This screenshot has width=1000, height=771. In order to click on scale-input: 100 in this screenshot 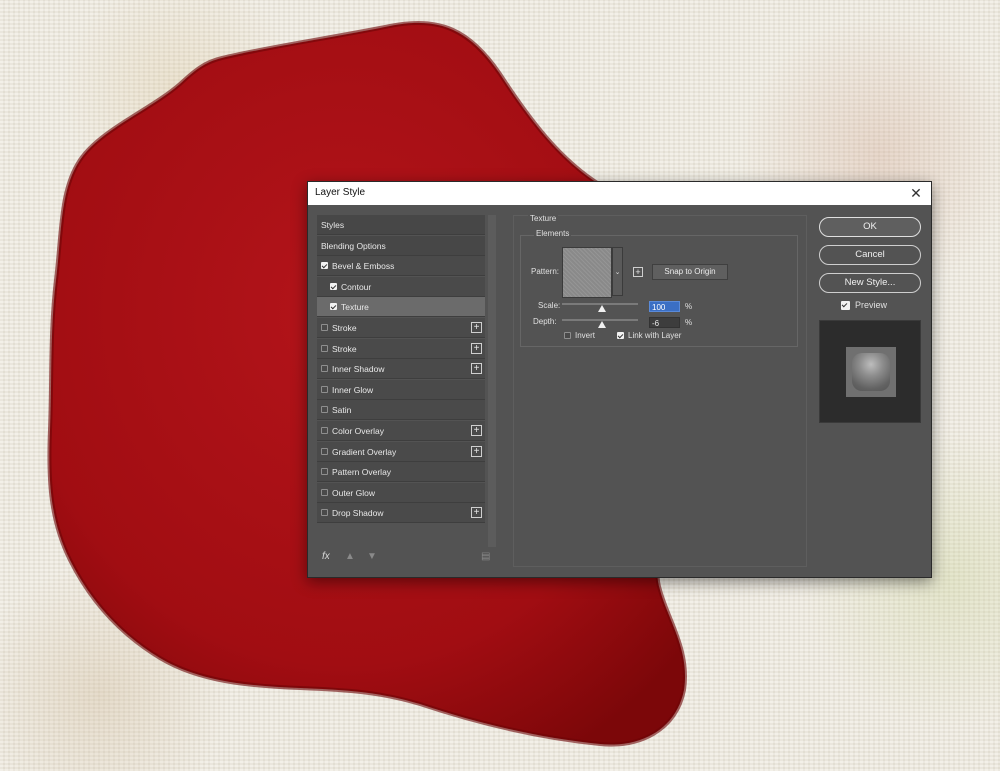, I will do `click(664, 306)`.